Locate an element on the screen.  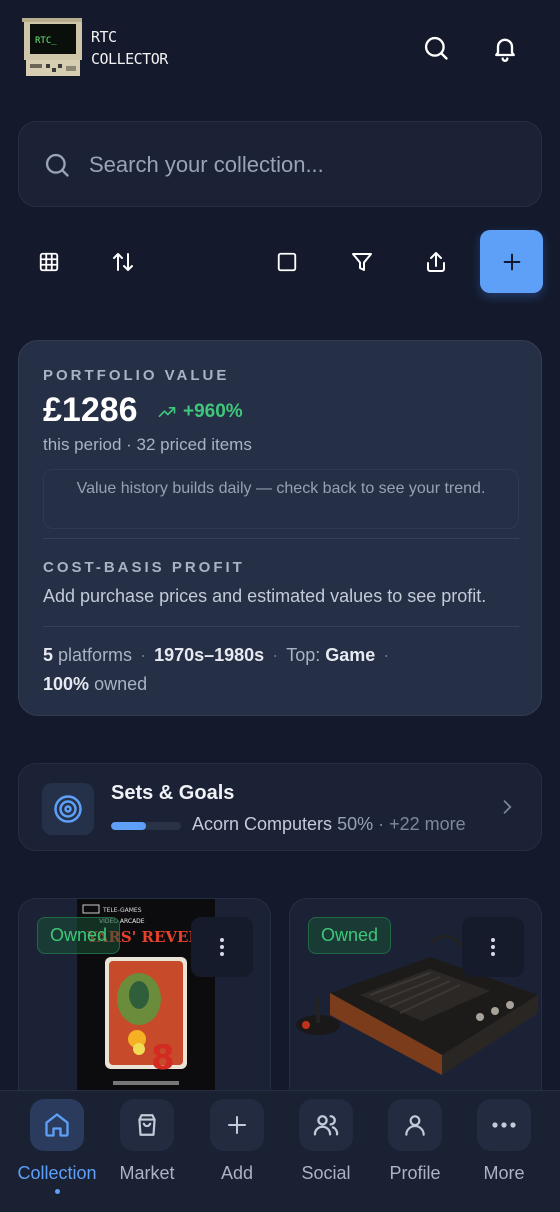
nav-market: Market is located at coordinates (147, 1149).